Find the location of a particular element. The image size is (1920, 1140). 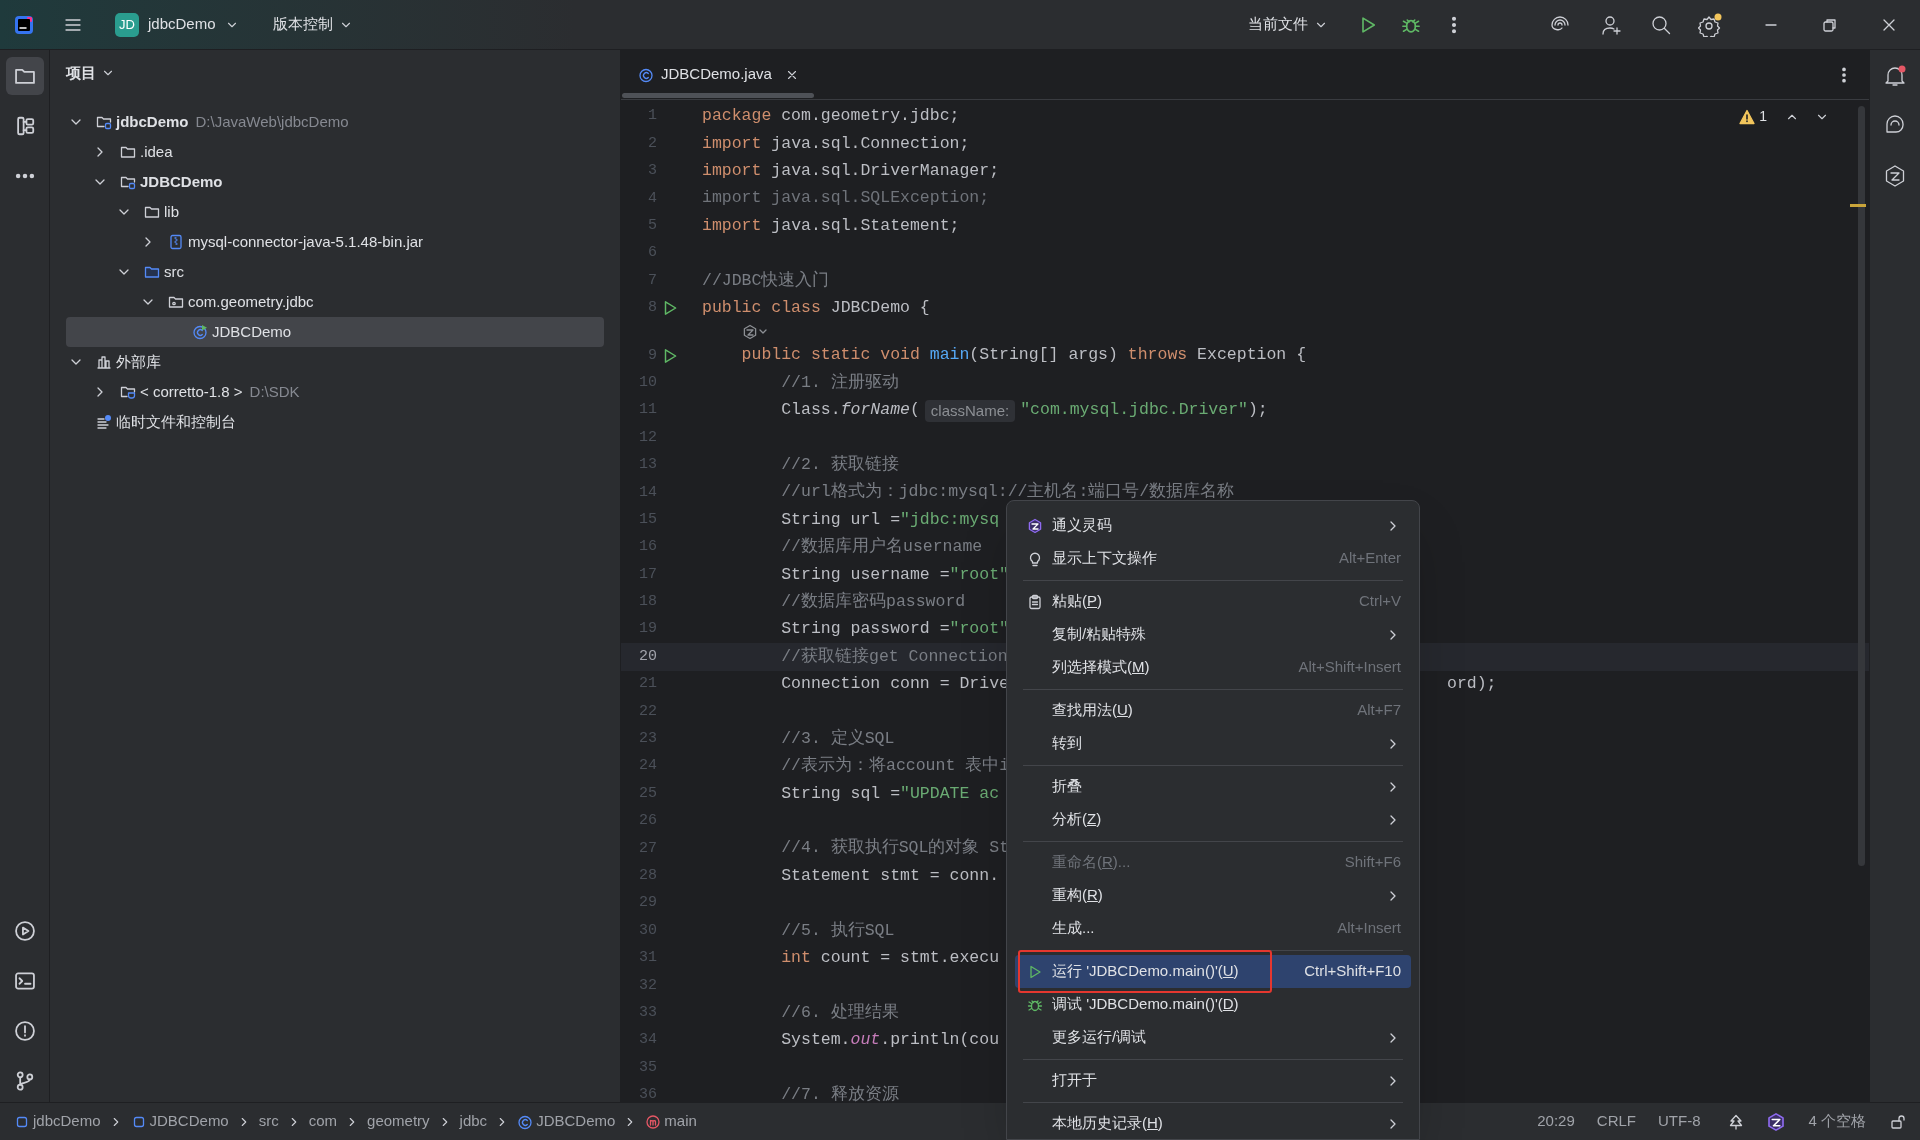

lock-icon is located at coordinates (1898, 1121).